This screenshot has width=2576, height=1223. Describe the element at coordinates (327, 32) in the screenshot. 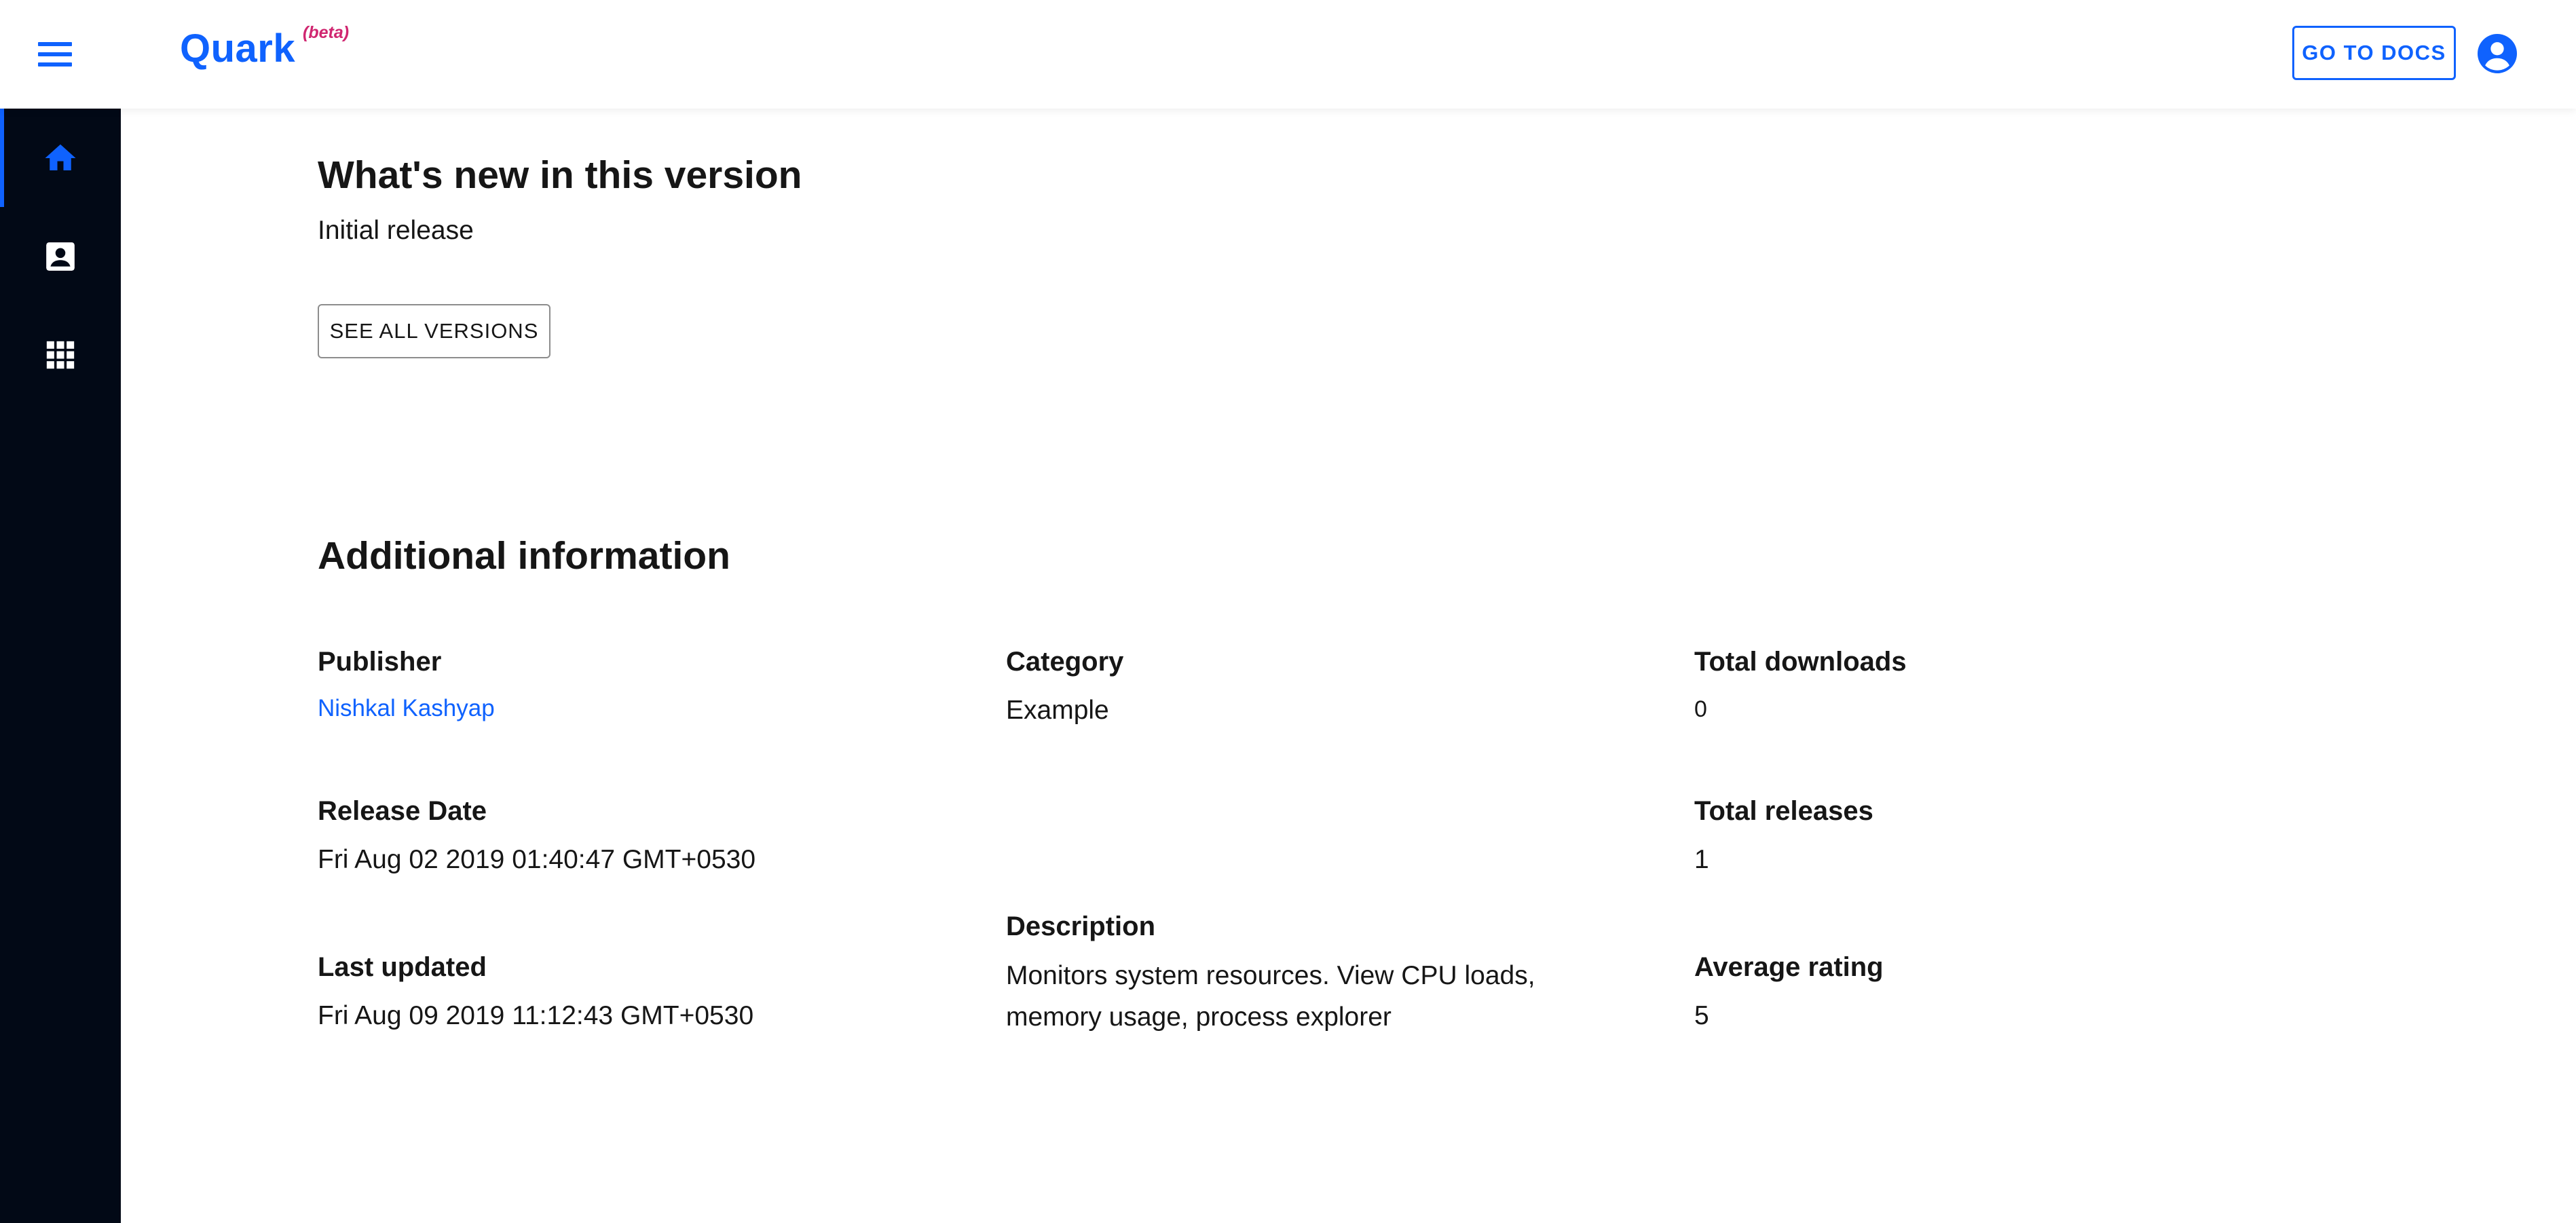

I see `beta-badge: (beta)` at that location.